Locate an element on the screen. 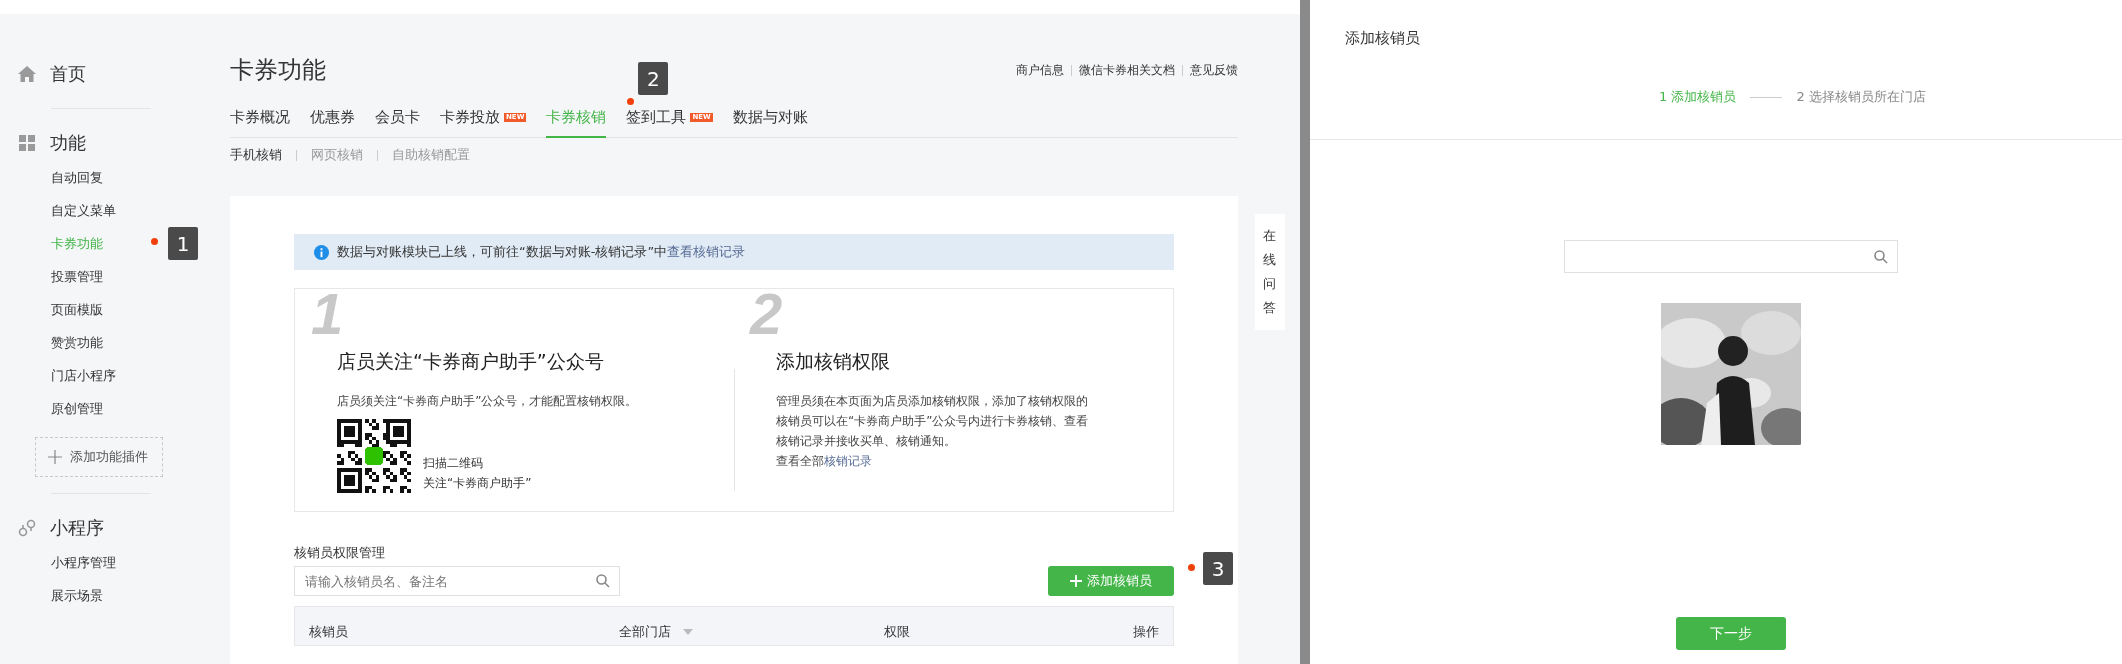  search-field: 请输入核销员名、备注名 is located at coordinates (457, 581).